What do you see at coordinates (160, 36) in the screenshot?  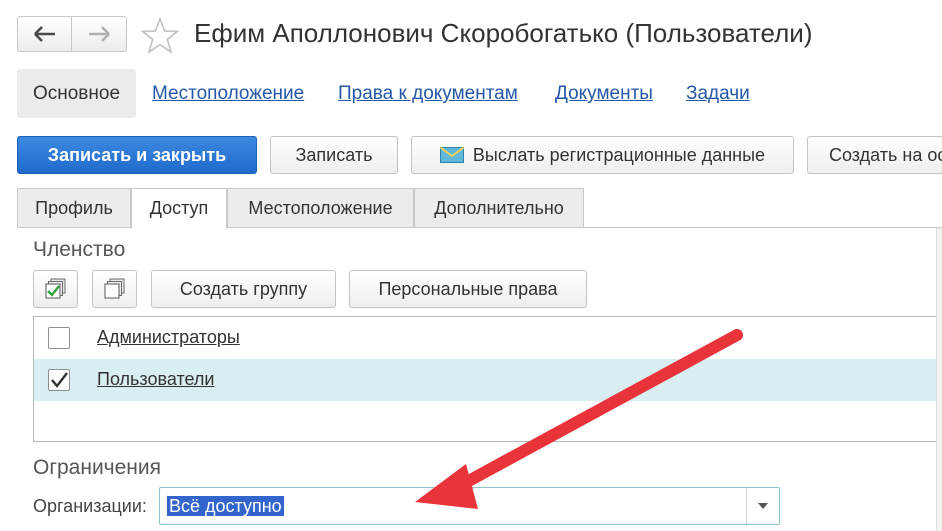 I see `favorite-star-icon` at bounding box center [160, 36].